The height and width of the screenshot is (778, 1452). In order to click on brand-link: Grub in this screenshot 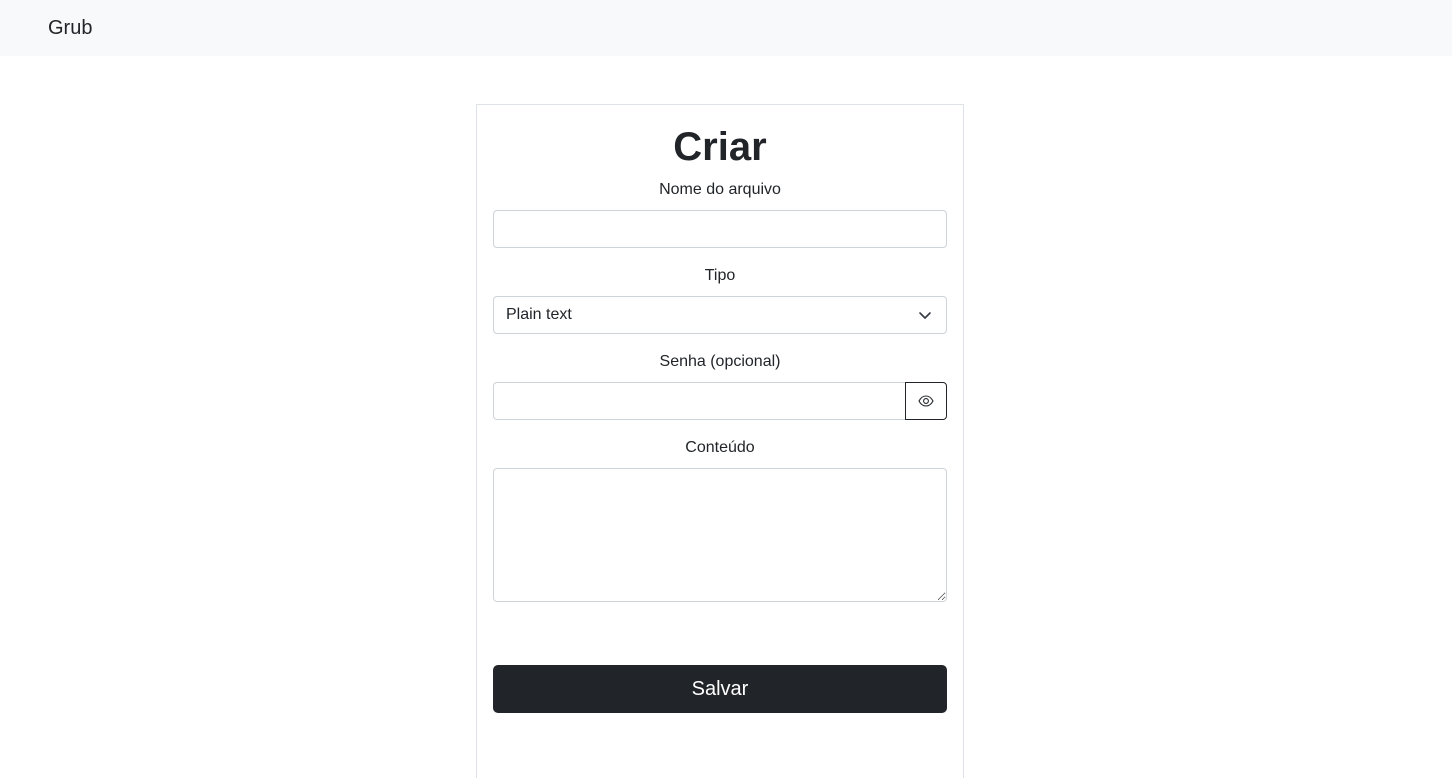, I will do `click(70, 28)`.